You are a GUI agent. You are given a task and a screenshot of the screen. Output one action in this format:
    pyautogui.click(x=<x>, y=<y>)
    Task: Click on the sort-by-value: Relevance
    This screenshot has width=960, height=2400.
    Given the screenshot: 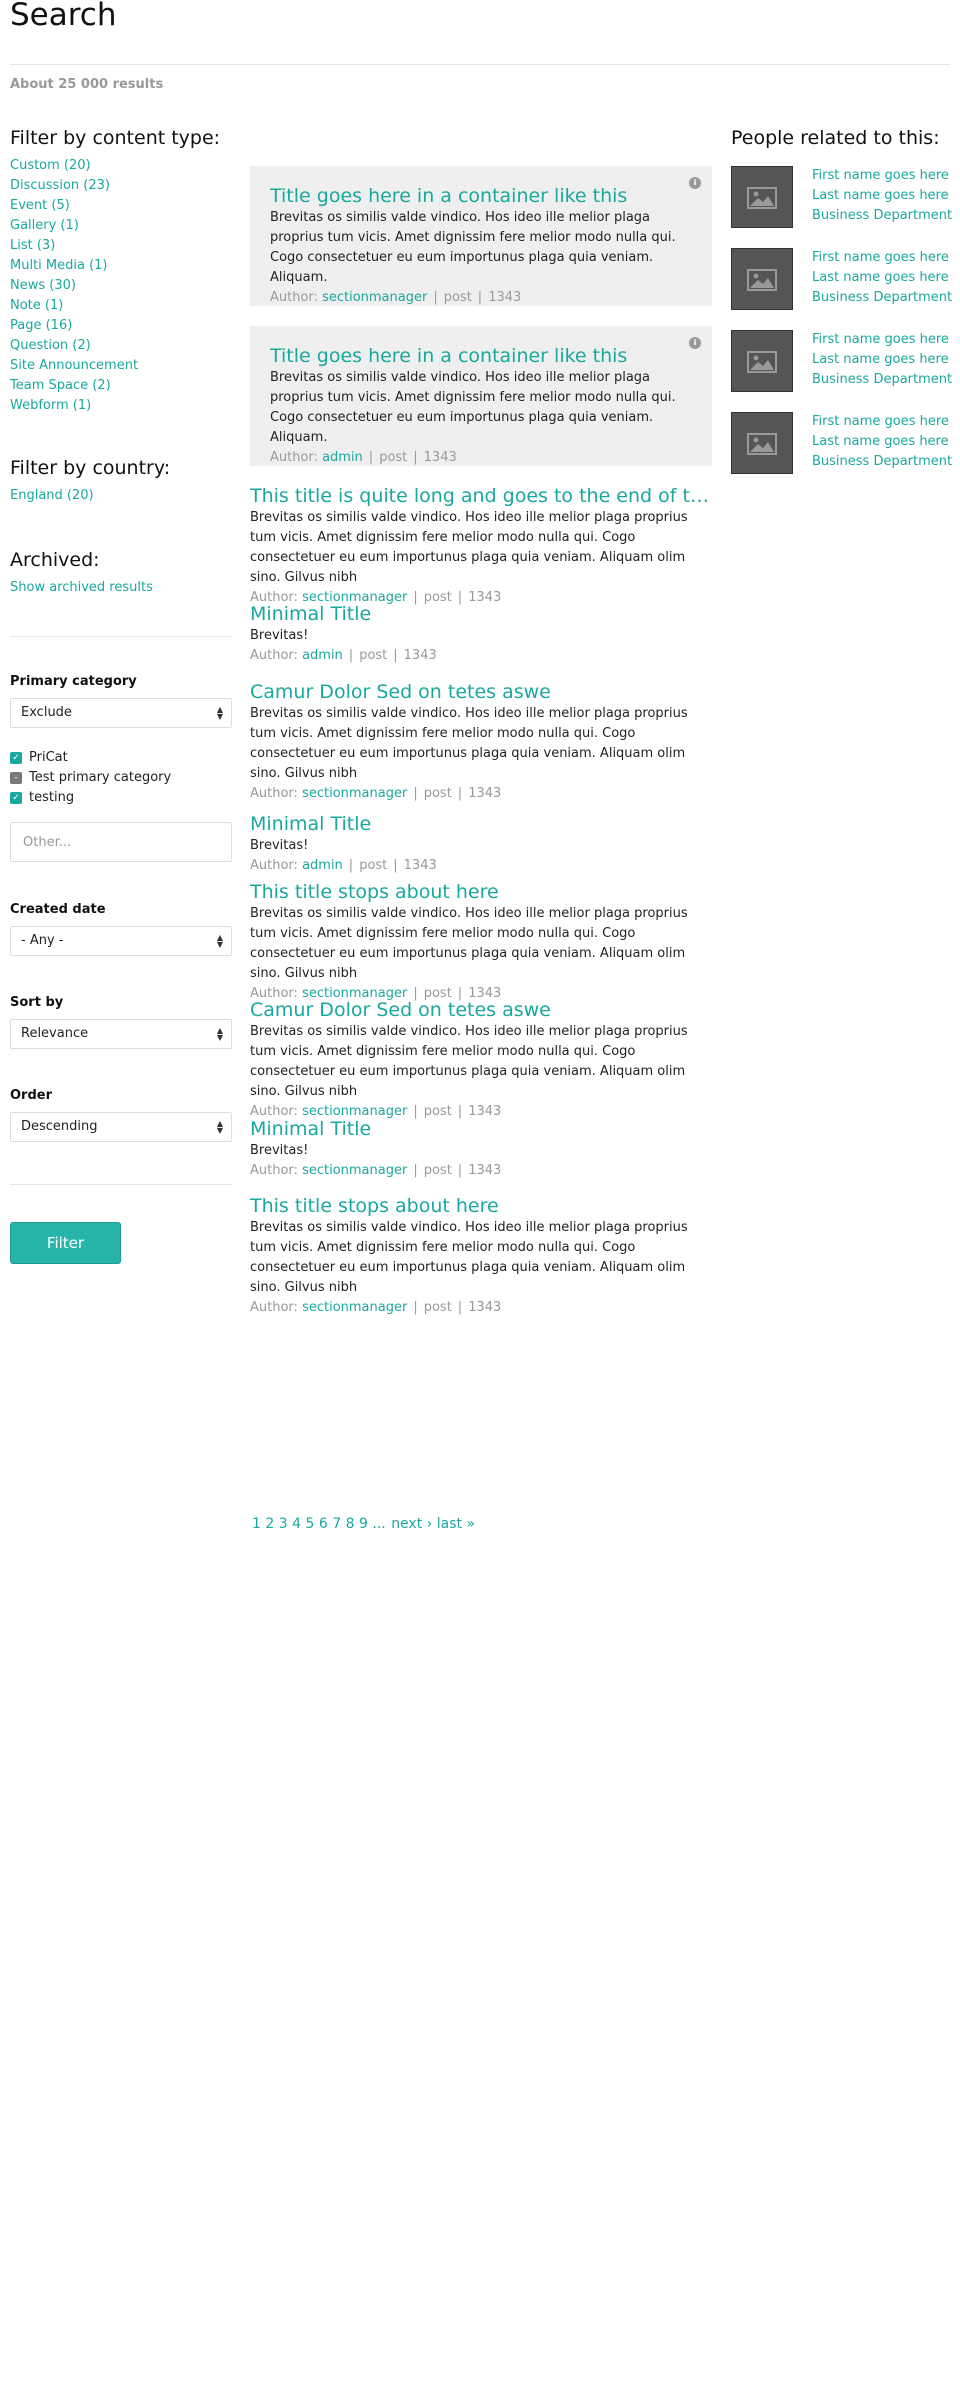 What is the action you would take?
    pyautogui.click(x=55, y=1033)
    